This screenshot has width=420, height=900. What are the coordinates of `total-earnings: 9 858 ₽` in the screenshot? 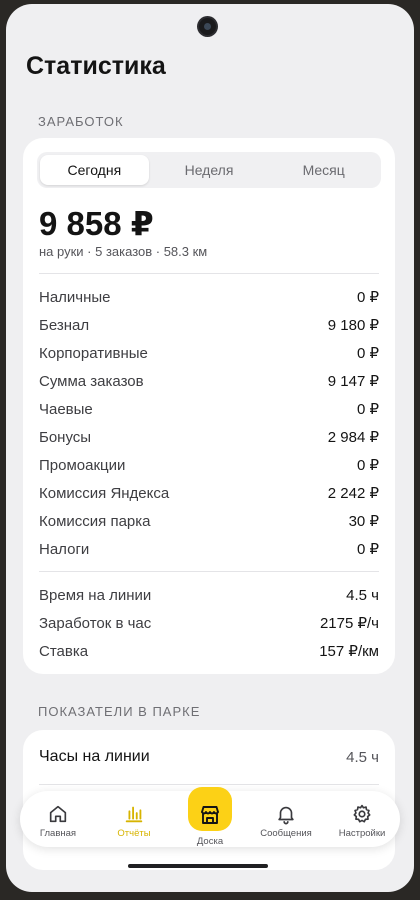 It's located at (96, 223).